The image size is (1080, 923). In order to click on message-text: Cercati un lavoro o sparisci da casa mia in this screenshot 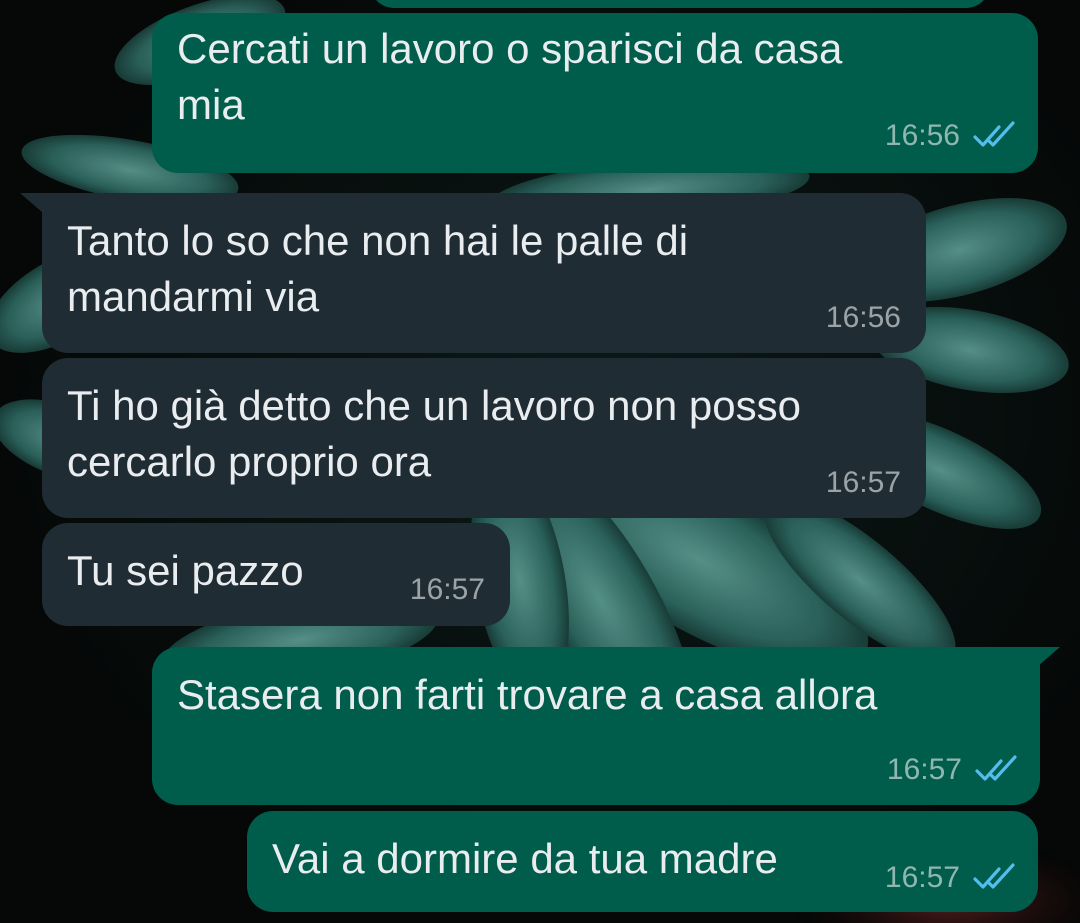, I will do `click(510, 76)`.